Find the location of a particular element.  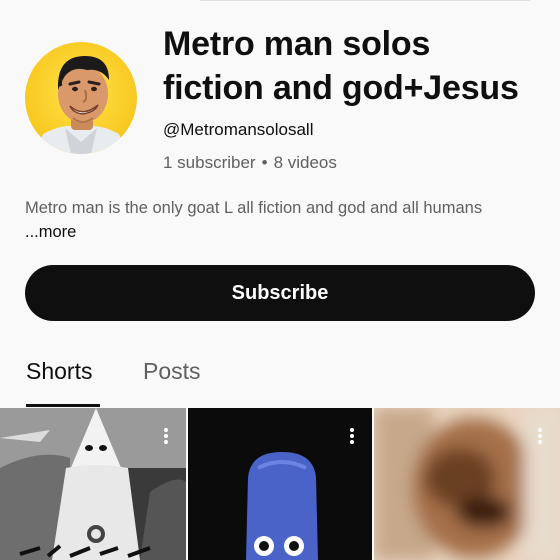

metro-man-avatar-icon is located at coordinates (81, 105).